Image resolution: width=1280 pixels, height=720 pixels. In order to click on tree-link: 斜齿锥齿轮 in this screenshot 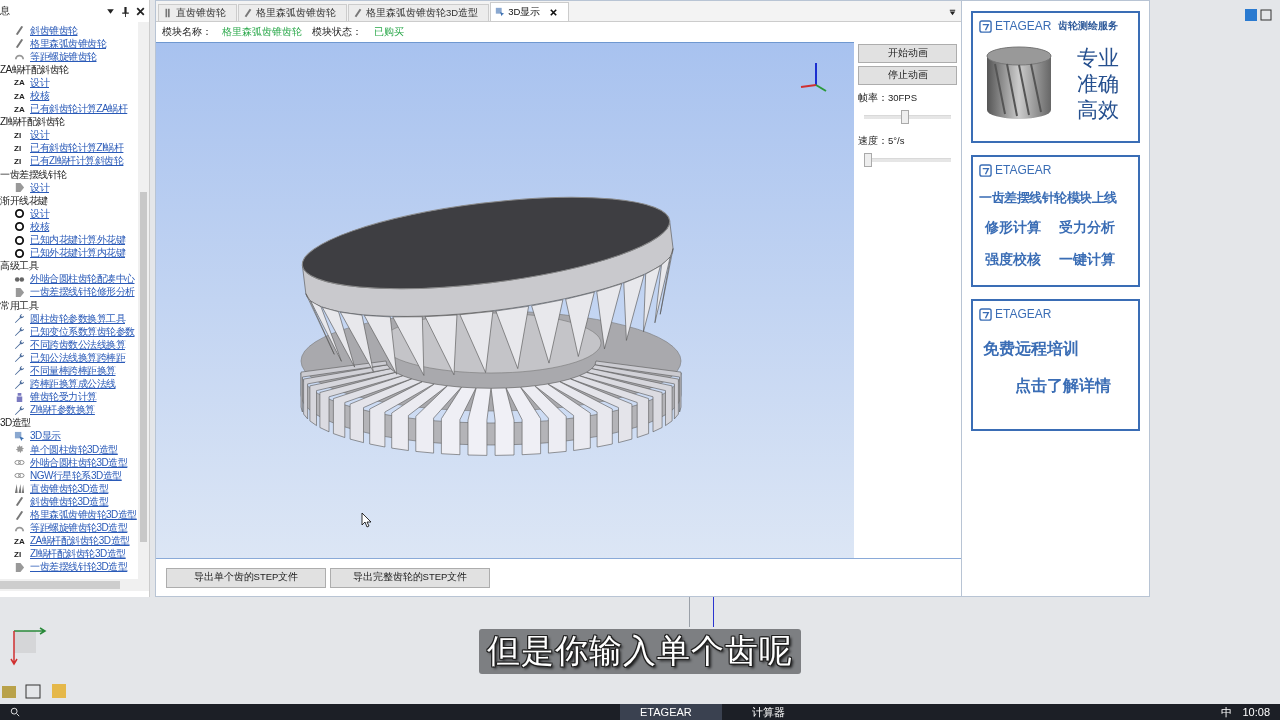, I will do `click(54, 30)`.